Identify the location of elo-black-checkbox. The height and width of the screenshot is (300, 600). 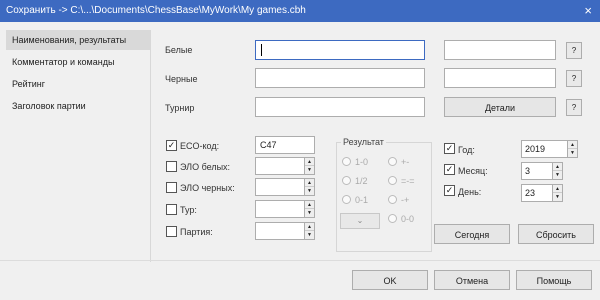
(171, 187).